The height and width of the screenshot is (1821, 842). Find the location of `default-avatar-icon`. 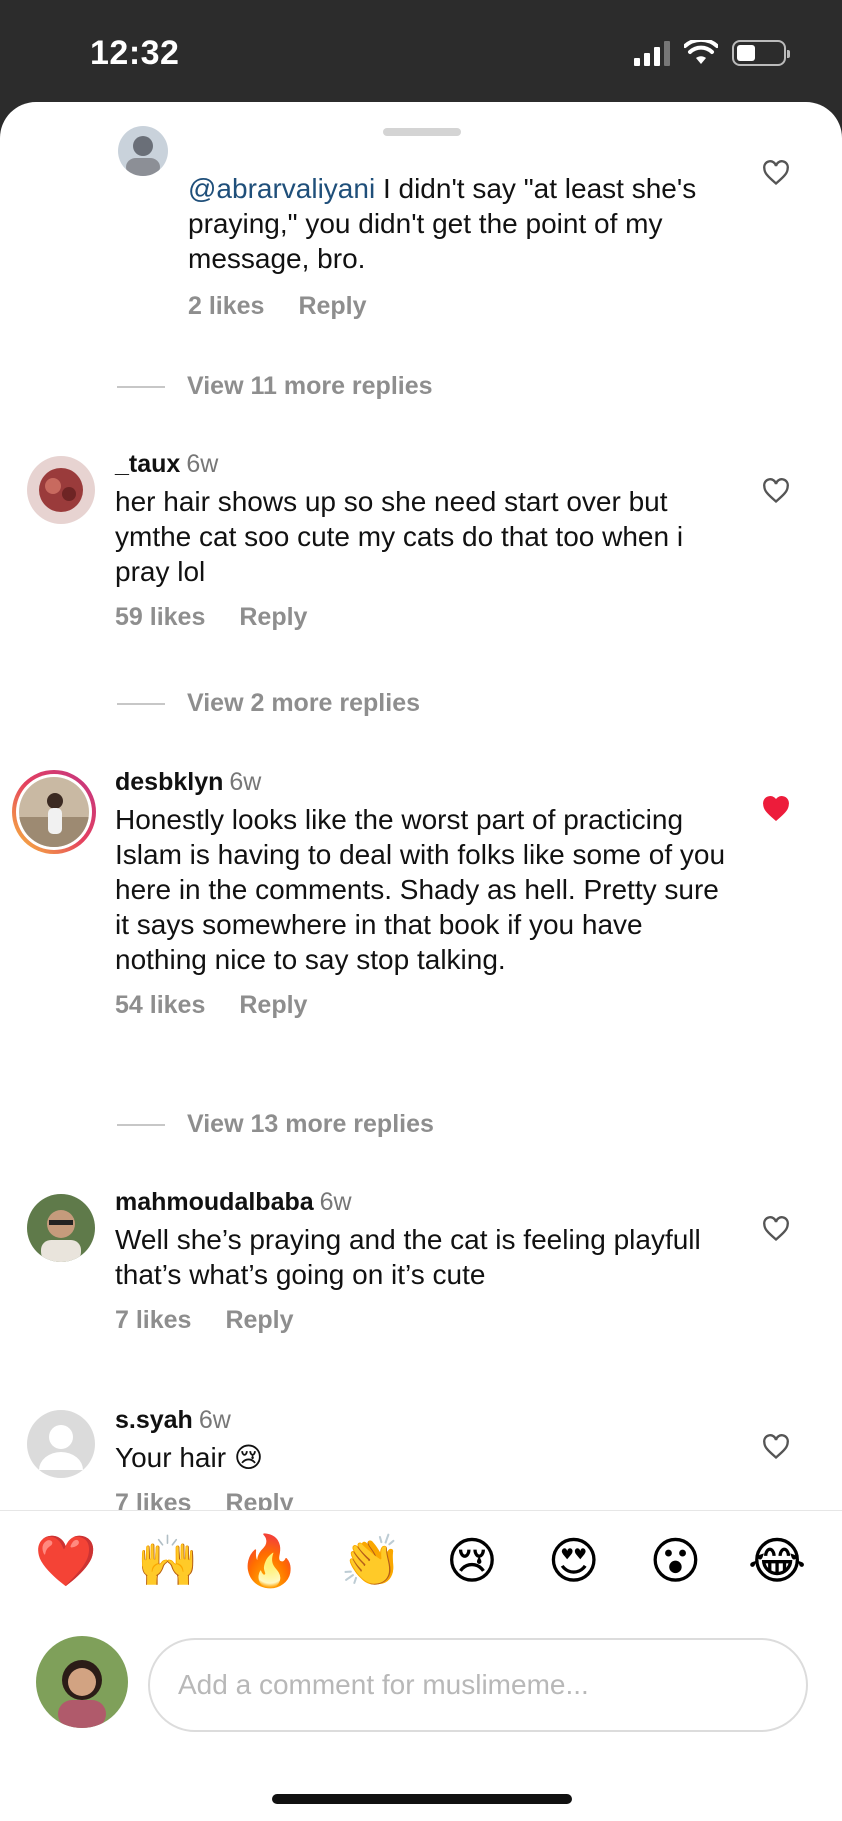

default-avatar-icon is located at coordinates (61, 1444).